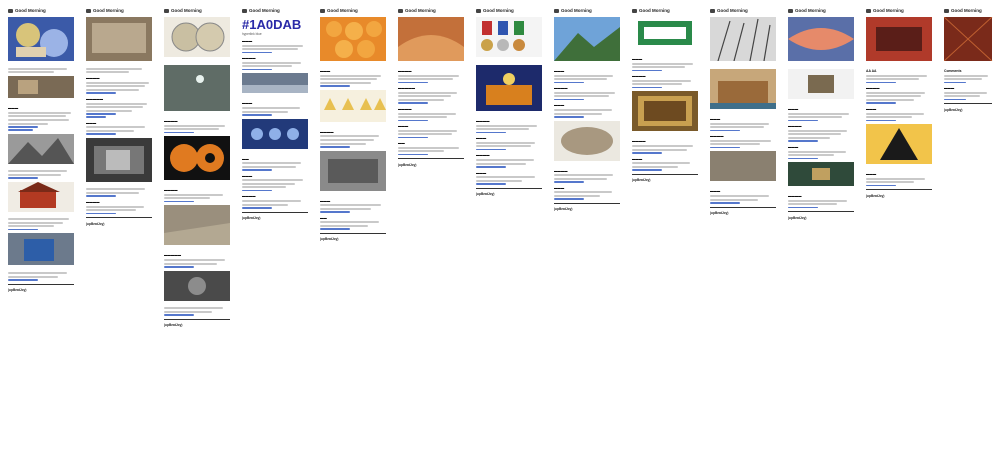  I want to click on newsletter-column-3: Good Morning ▬▬▬▬ ▬▬▬▬ ▬▬▬▬▬ (upBeatJoy), so click(197, 228).